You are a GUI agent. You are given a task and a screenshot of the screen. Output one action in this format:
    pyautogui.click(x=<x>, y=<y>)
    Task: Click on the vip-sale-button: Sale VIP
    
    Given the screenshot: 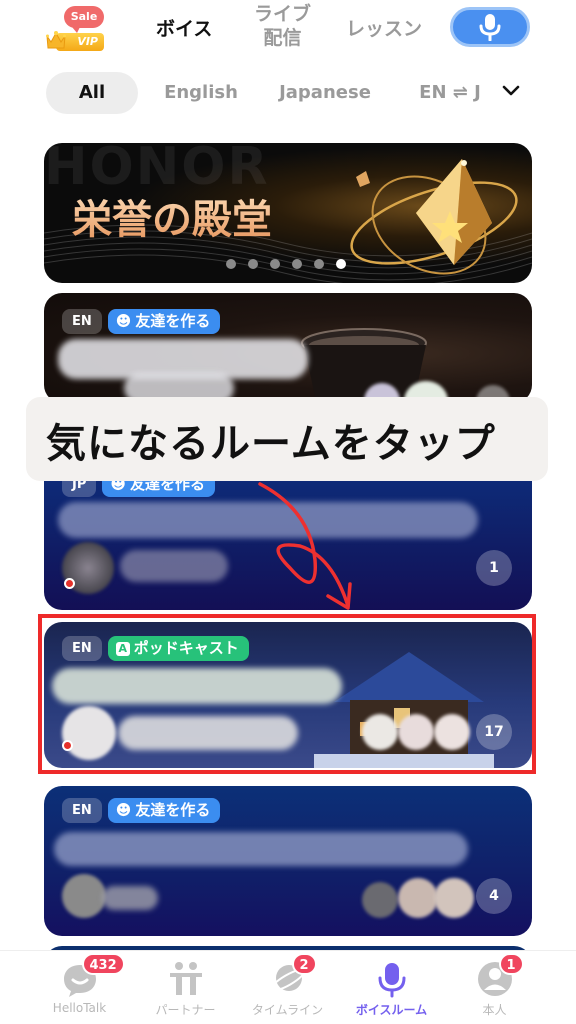 What is the action you would take?
    pyautogui.click(x=76, y=29)
    